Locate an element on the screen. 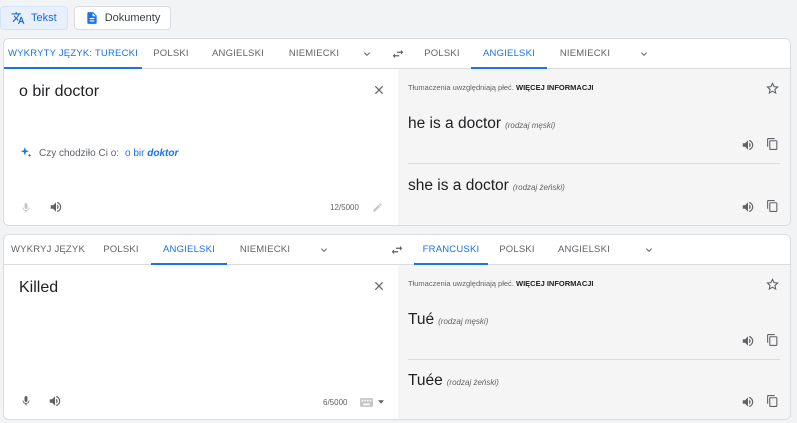 This screenshot has width=797, height=423. translation-result-feminine: she is a doctor (rodzaj żeński) is located at coordinates (486, 186).